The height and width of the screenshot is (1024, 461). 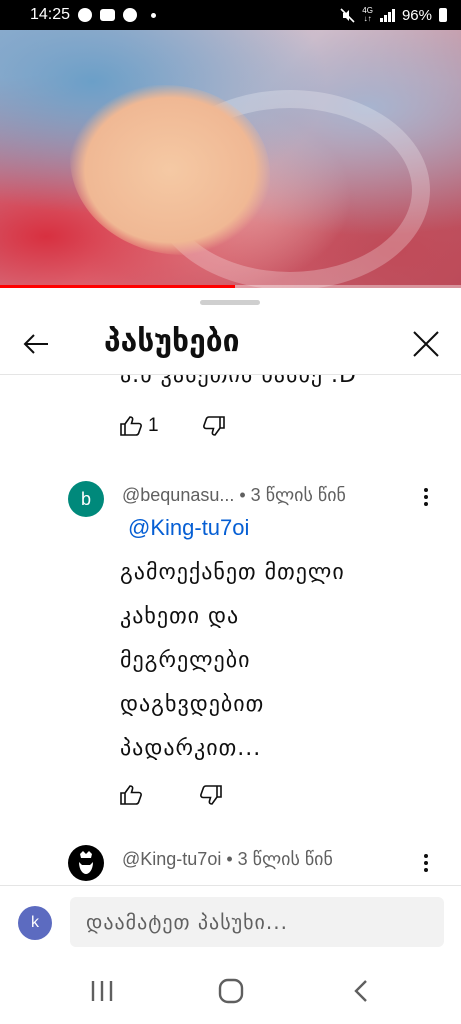 I want to click on mute-icon, so click(x=347, y=15).